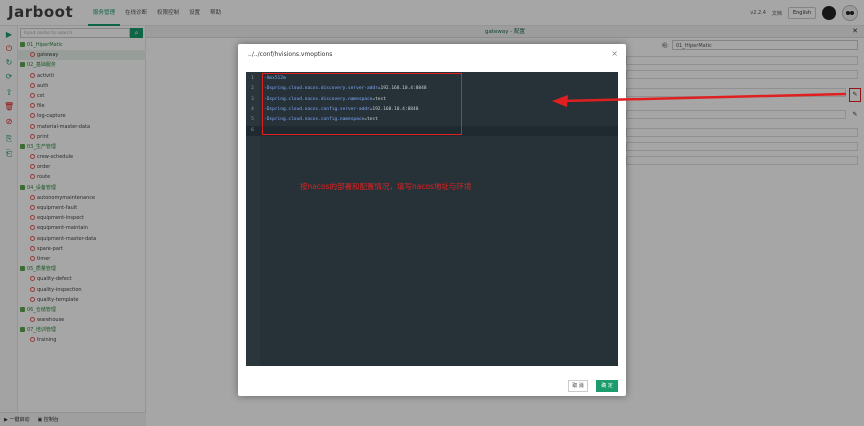 The image size is (864, 426). What do you see at coordinates (614, 53) in the screenshot?
I see `close-icon: ×` at bounding box center [614, 53].